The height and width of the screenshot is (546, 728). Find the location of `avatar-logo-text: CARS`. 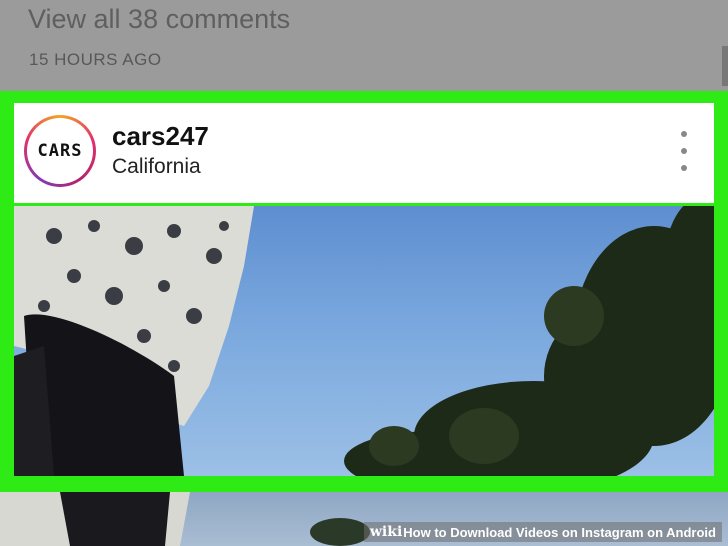

avatar-logo-text: CARS is located at coordinates (60, 151).